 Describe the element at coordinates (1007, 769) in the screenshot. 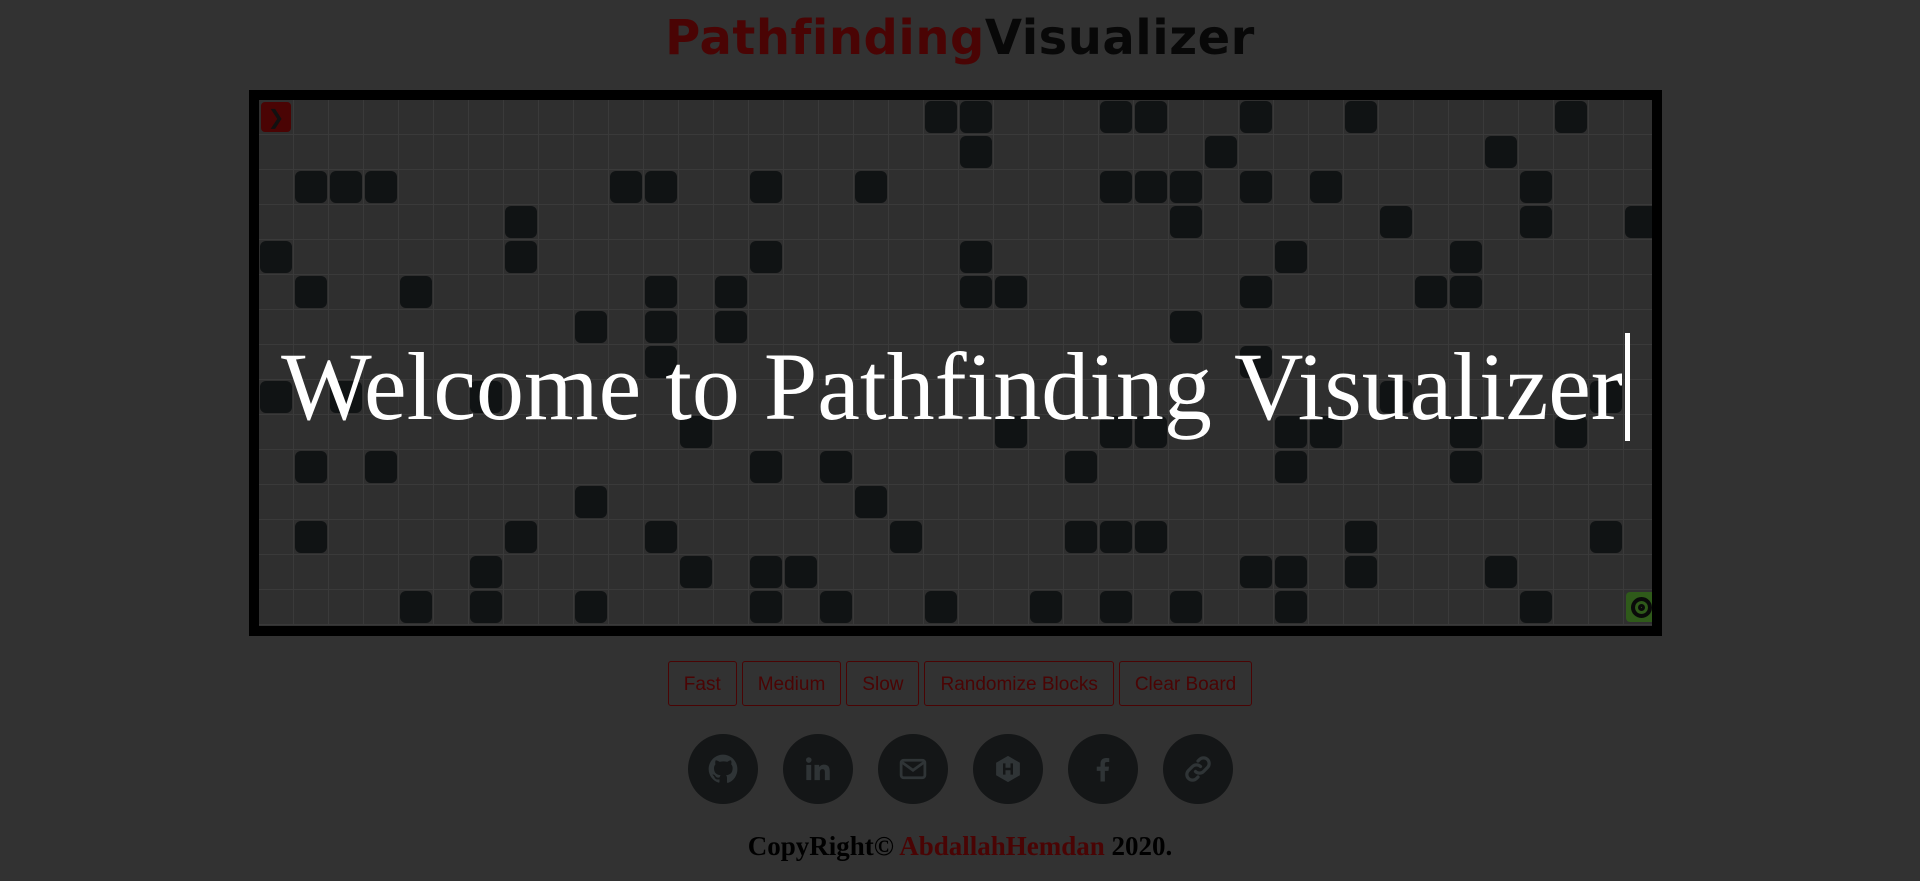

I see `hackerrank-link` at that location.